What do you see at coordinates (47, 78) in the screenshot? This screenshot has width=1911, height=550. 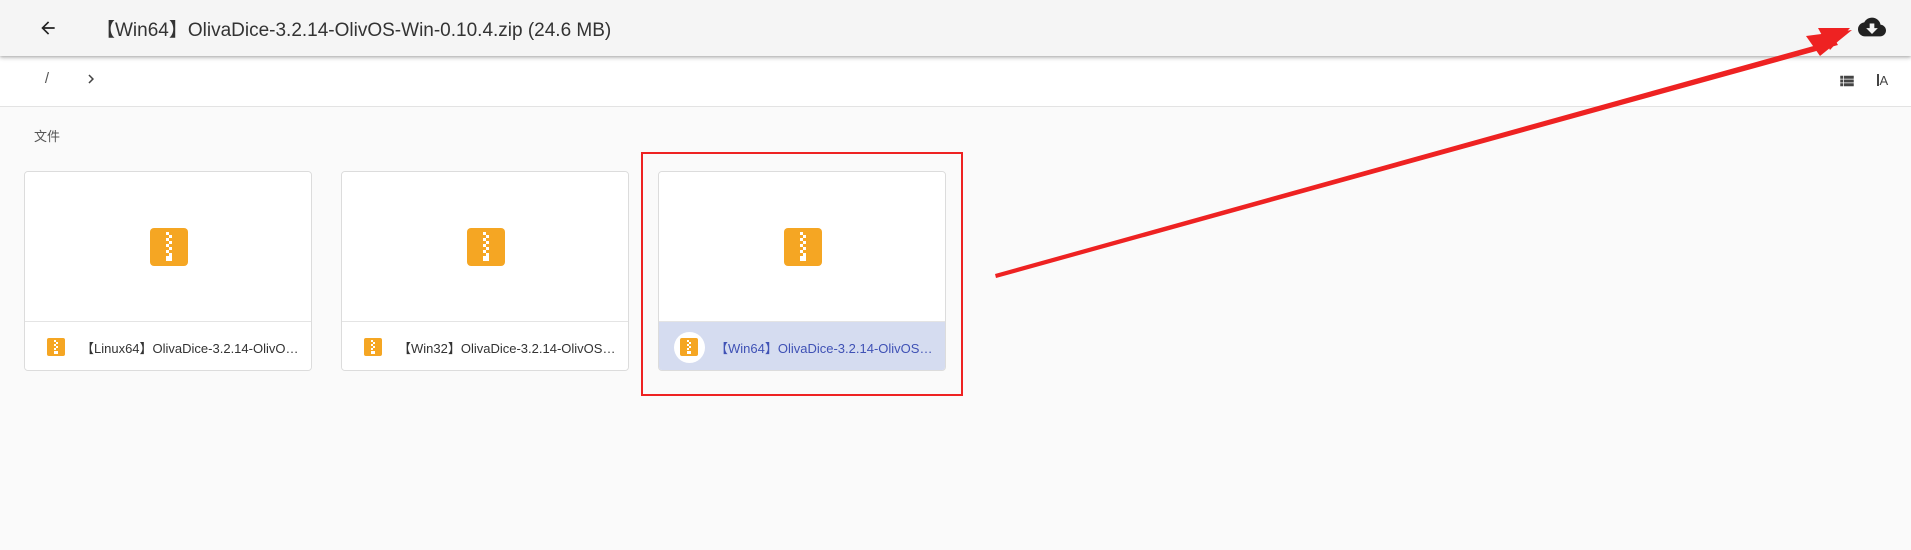 I see `breadcrumb-root: /` at bounding box center [47, 78].